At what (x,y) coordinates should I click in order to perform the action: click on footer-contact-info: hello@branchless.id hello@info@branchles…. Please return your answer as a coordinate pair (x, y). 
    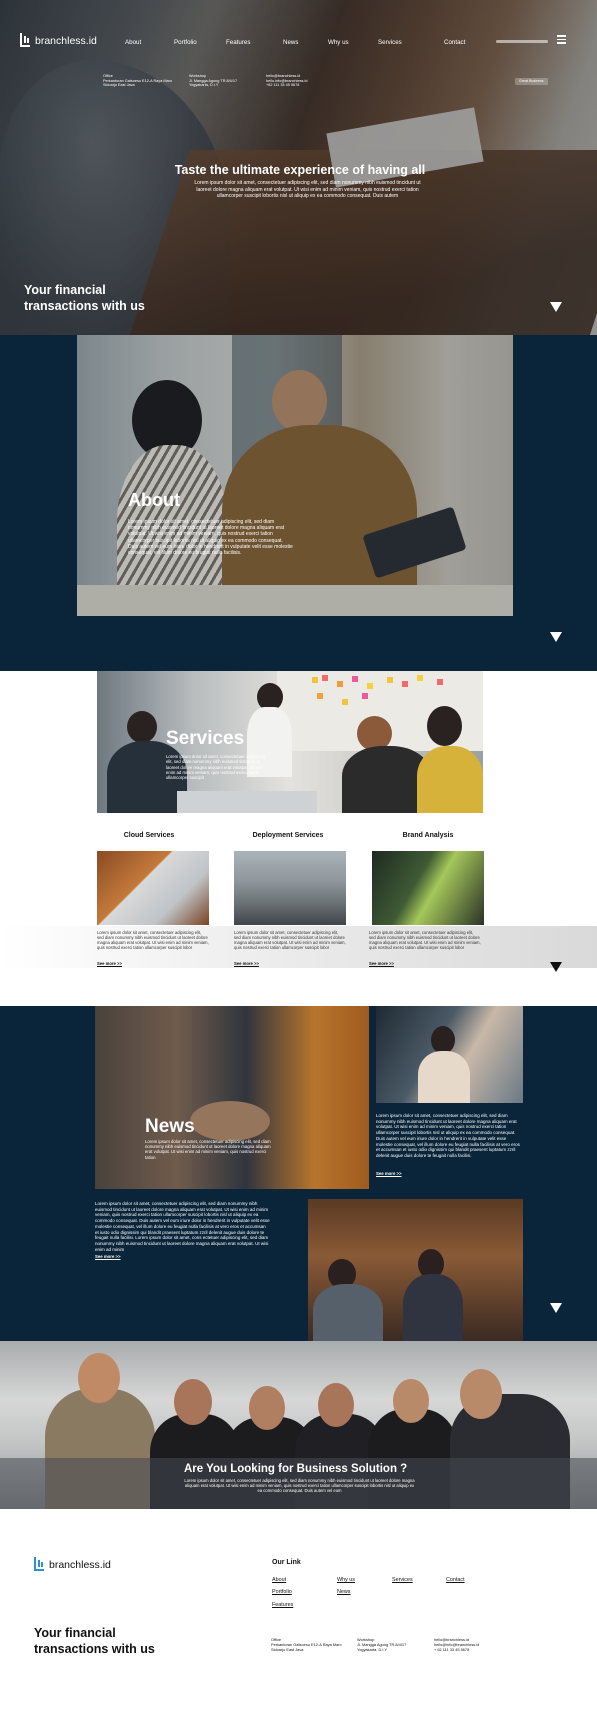
    Looking at the image, I should click on (456, 1645).